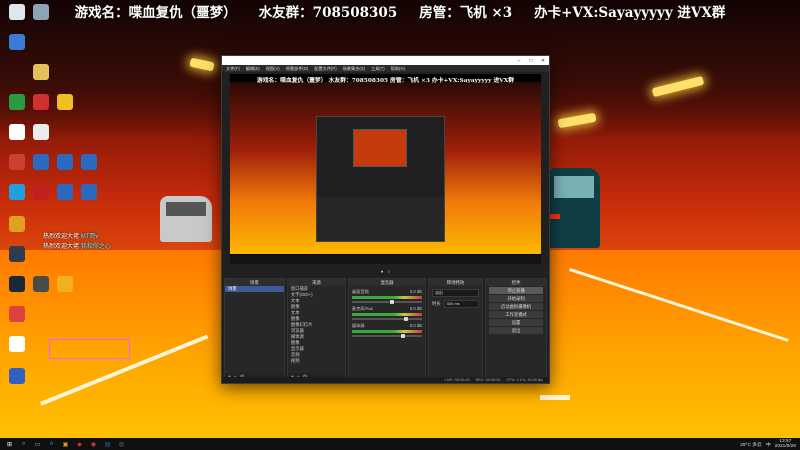  Describe the element at coordinates (77, 247) in the screenshot. I see `stream-message: 热烈欢迎大佬 我和你之心` at that location.